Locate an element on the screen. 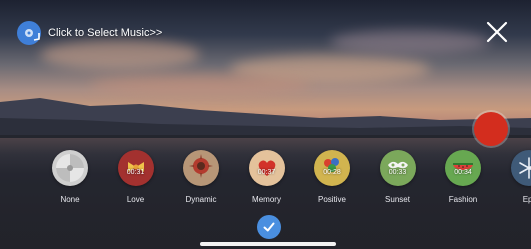 Image resolution: width=531 pixels, height=249 pixels. filter-item-positive: 00:28 Positive is located at coordinates (332, 177).